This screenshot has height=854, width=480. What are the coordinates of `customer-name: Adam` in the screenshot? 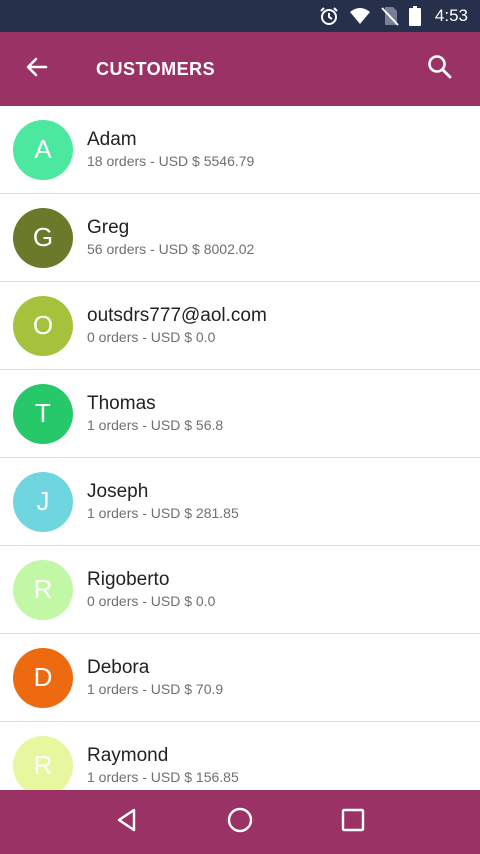 It's located at (112, 139).